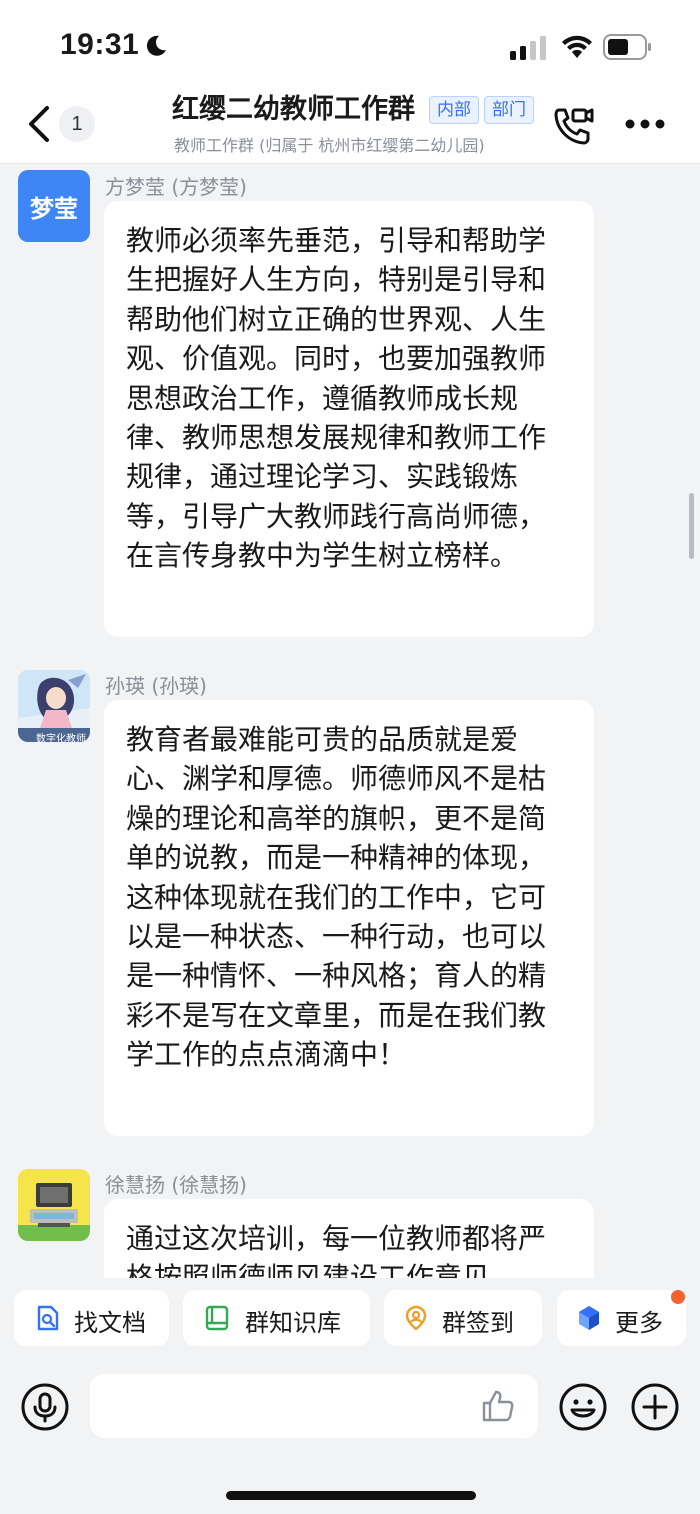  What do you see at coordinates (176, 1183) in the screenshot?
I see `sender-name: 徐慧扬 (徐慧扬)` at bounding box center [176, 1183].